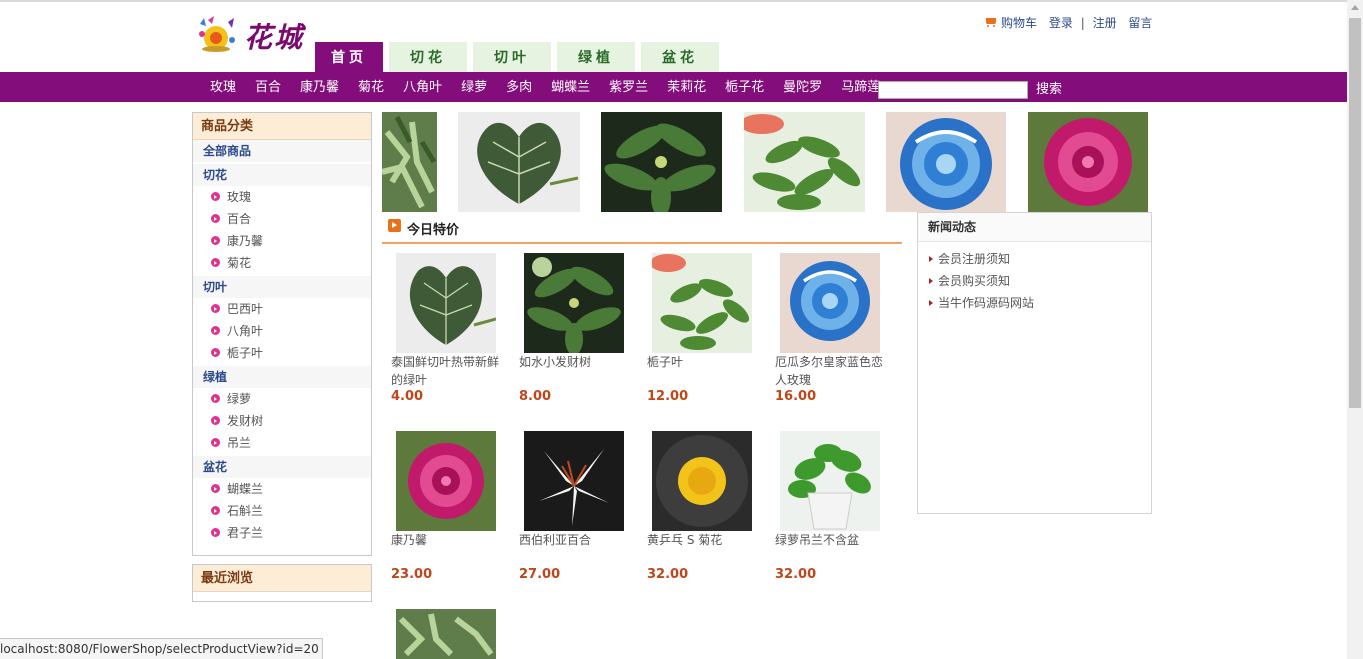  What do you see at coordinates (860, 87) in the screenshot?
I see `nav-category: 马蹄莲` at bounding box center [860, 87].